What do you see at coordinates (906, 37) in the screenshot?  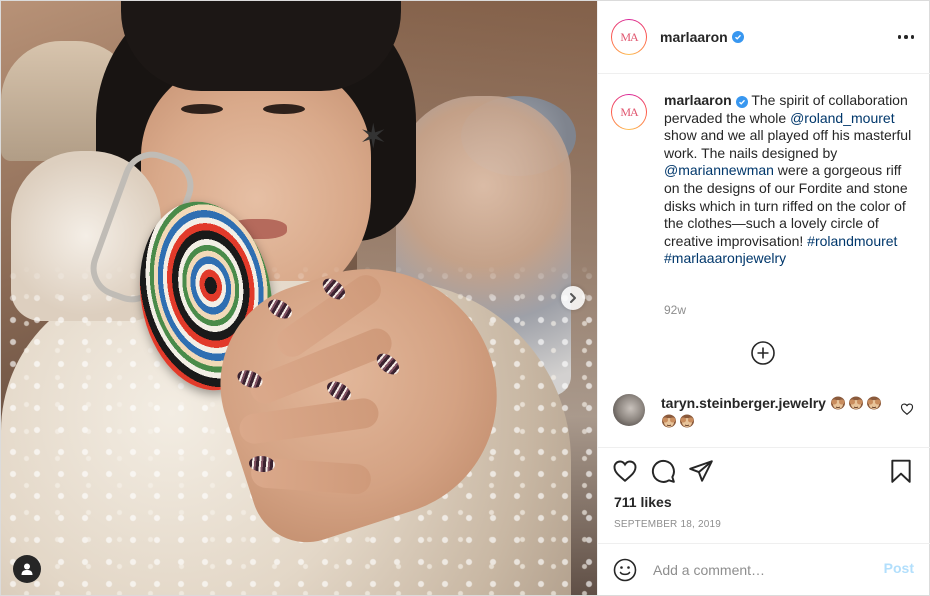 I see `more-options-icon` at bounding box center [906, 37].